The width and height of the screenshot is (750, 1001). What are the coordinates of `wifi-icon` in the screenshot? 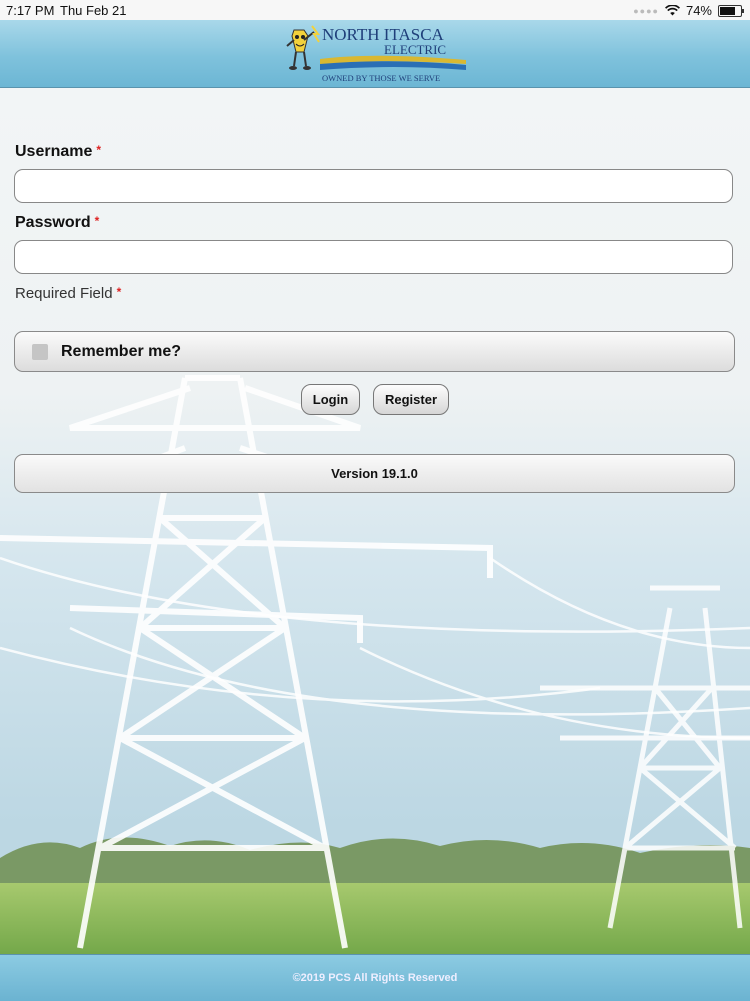 It's located at (672, 10).